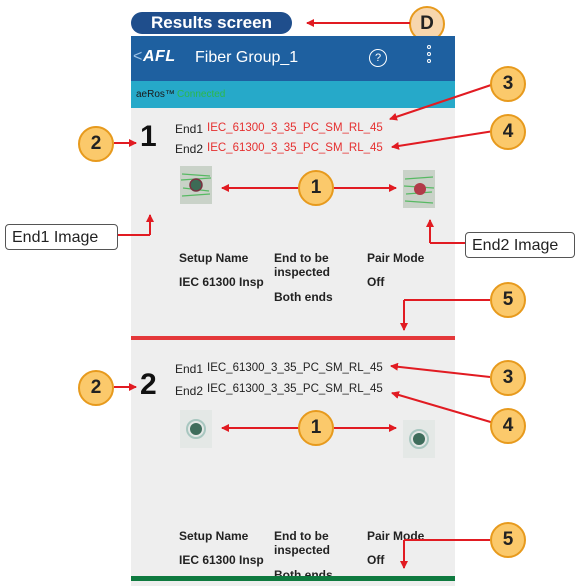 The width and height of the screenshot is (581, 586). Describe the element at coordinates (429, 55) in the screenshot. I see `kebab-menu-icon` at that location.